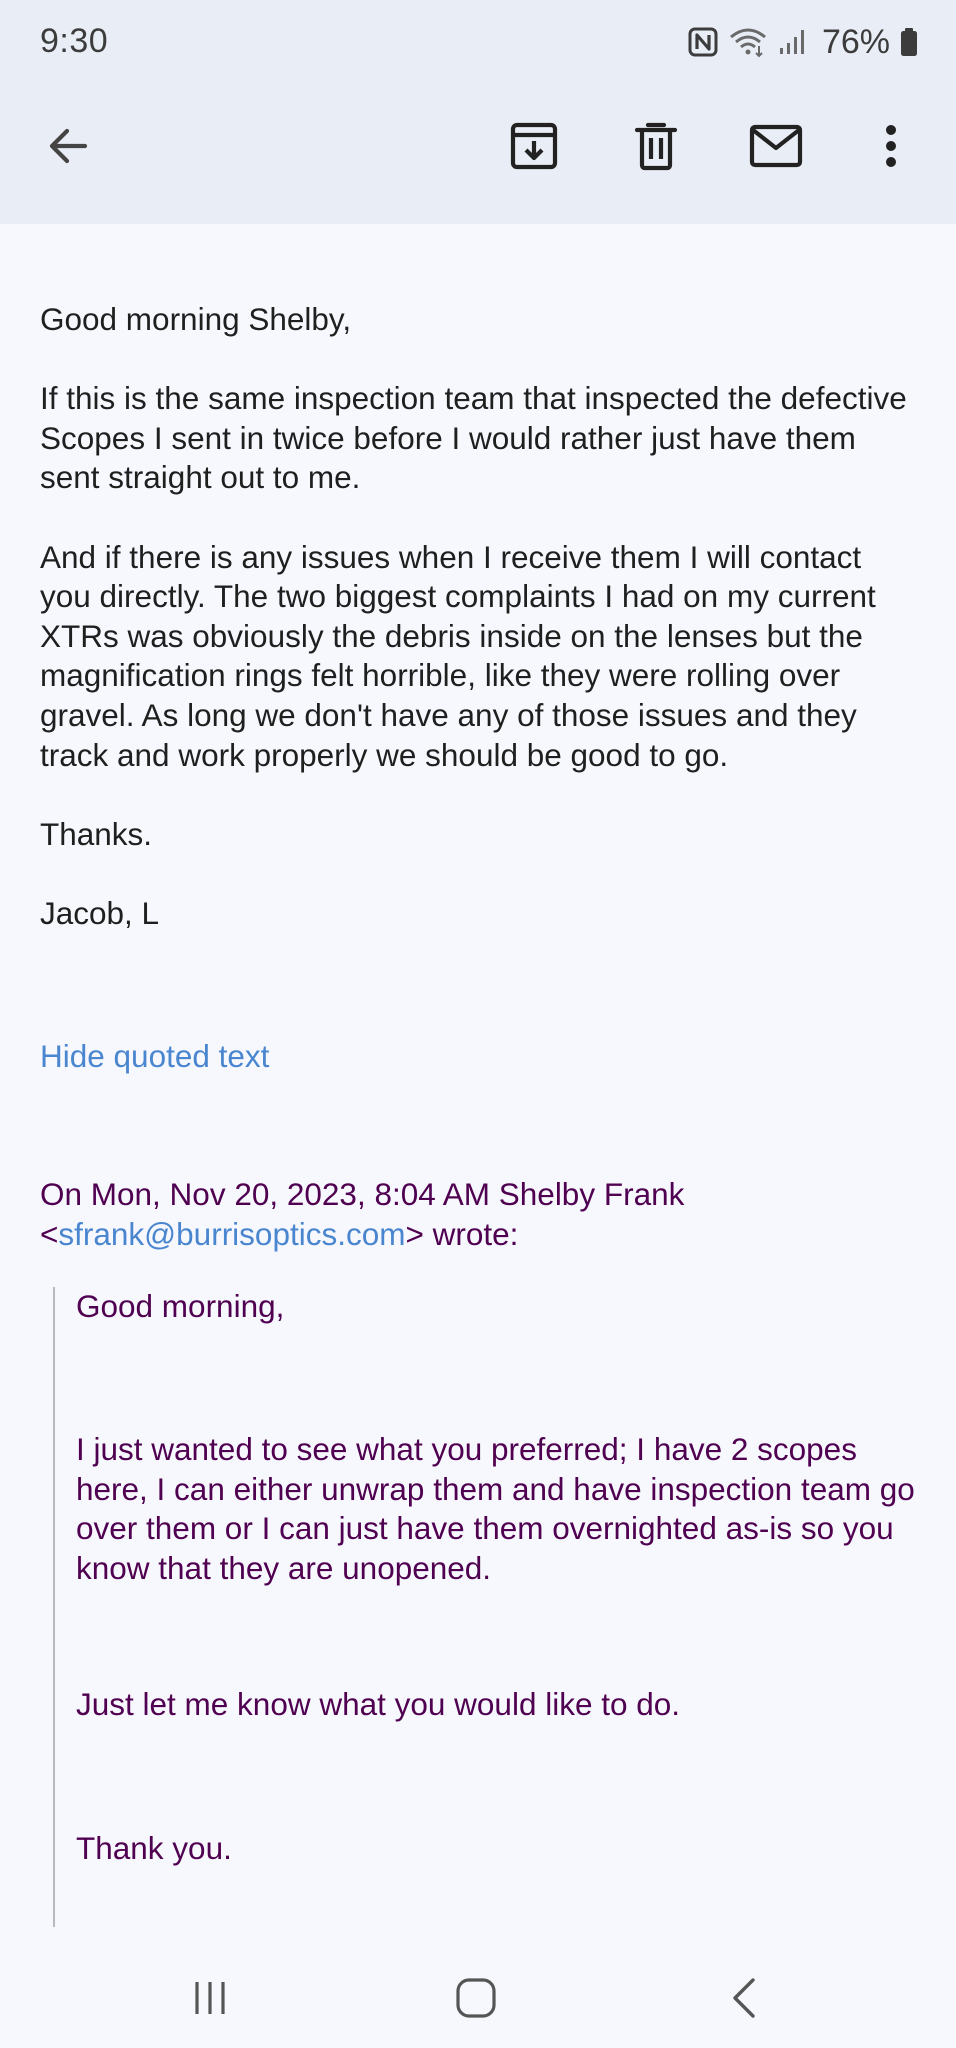 Image resolution: width=956 pixels, height=2048 pixels. I want to click on battery-percent: 76%, so click(855, 41).